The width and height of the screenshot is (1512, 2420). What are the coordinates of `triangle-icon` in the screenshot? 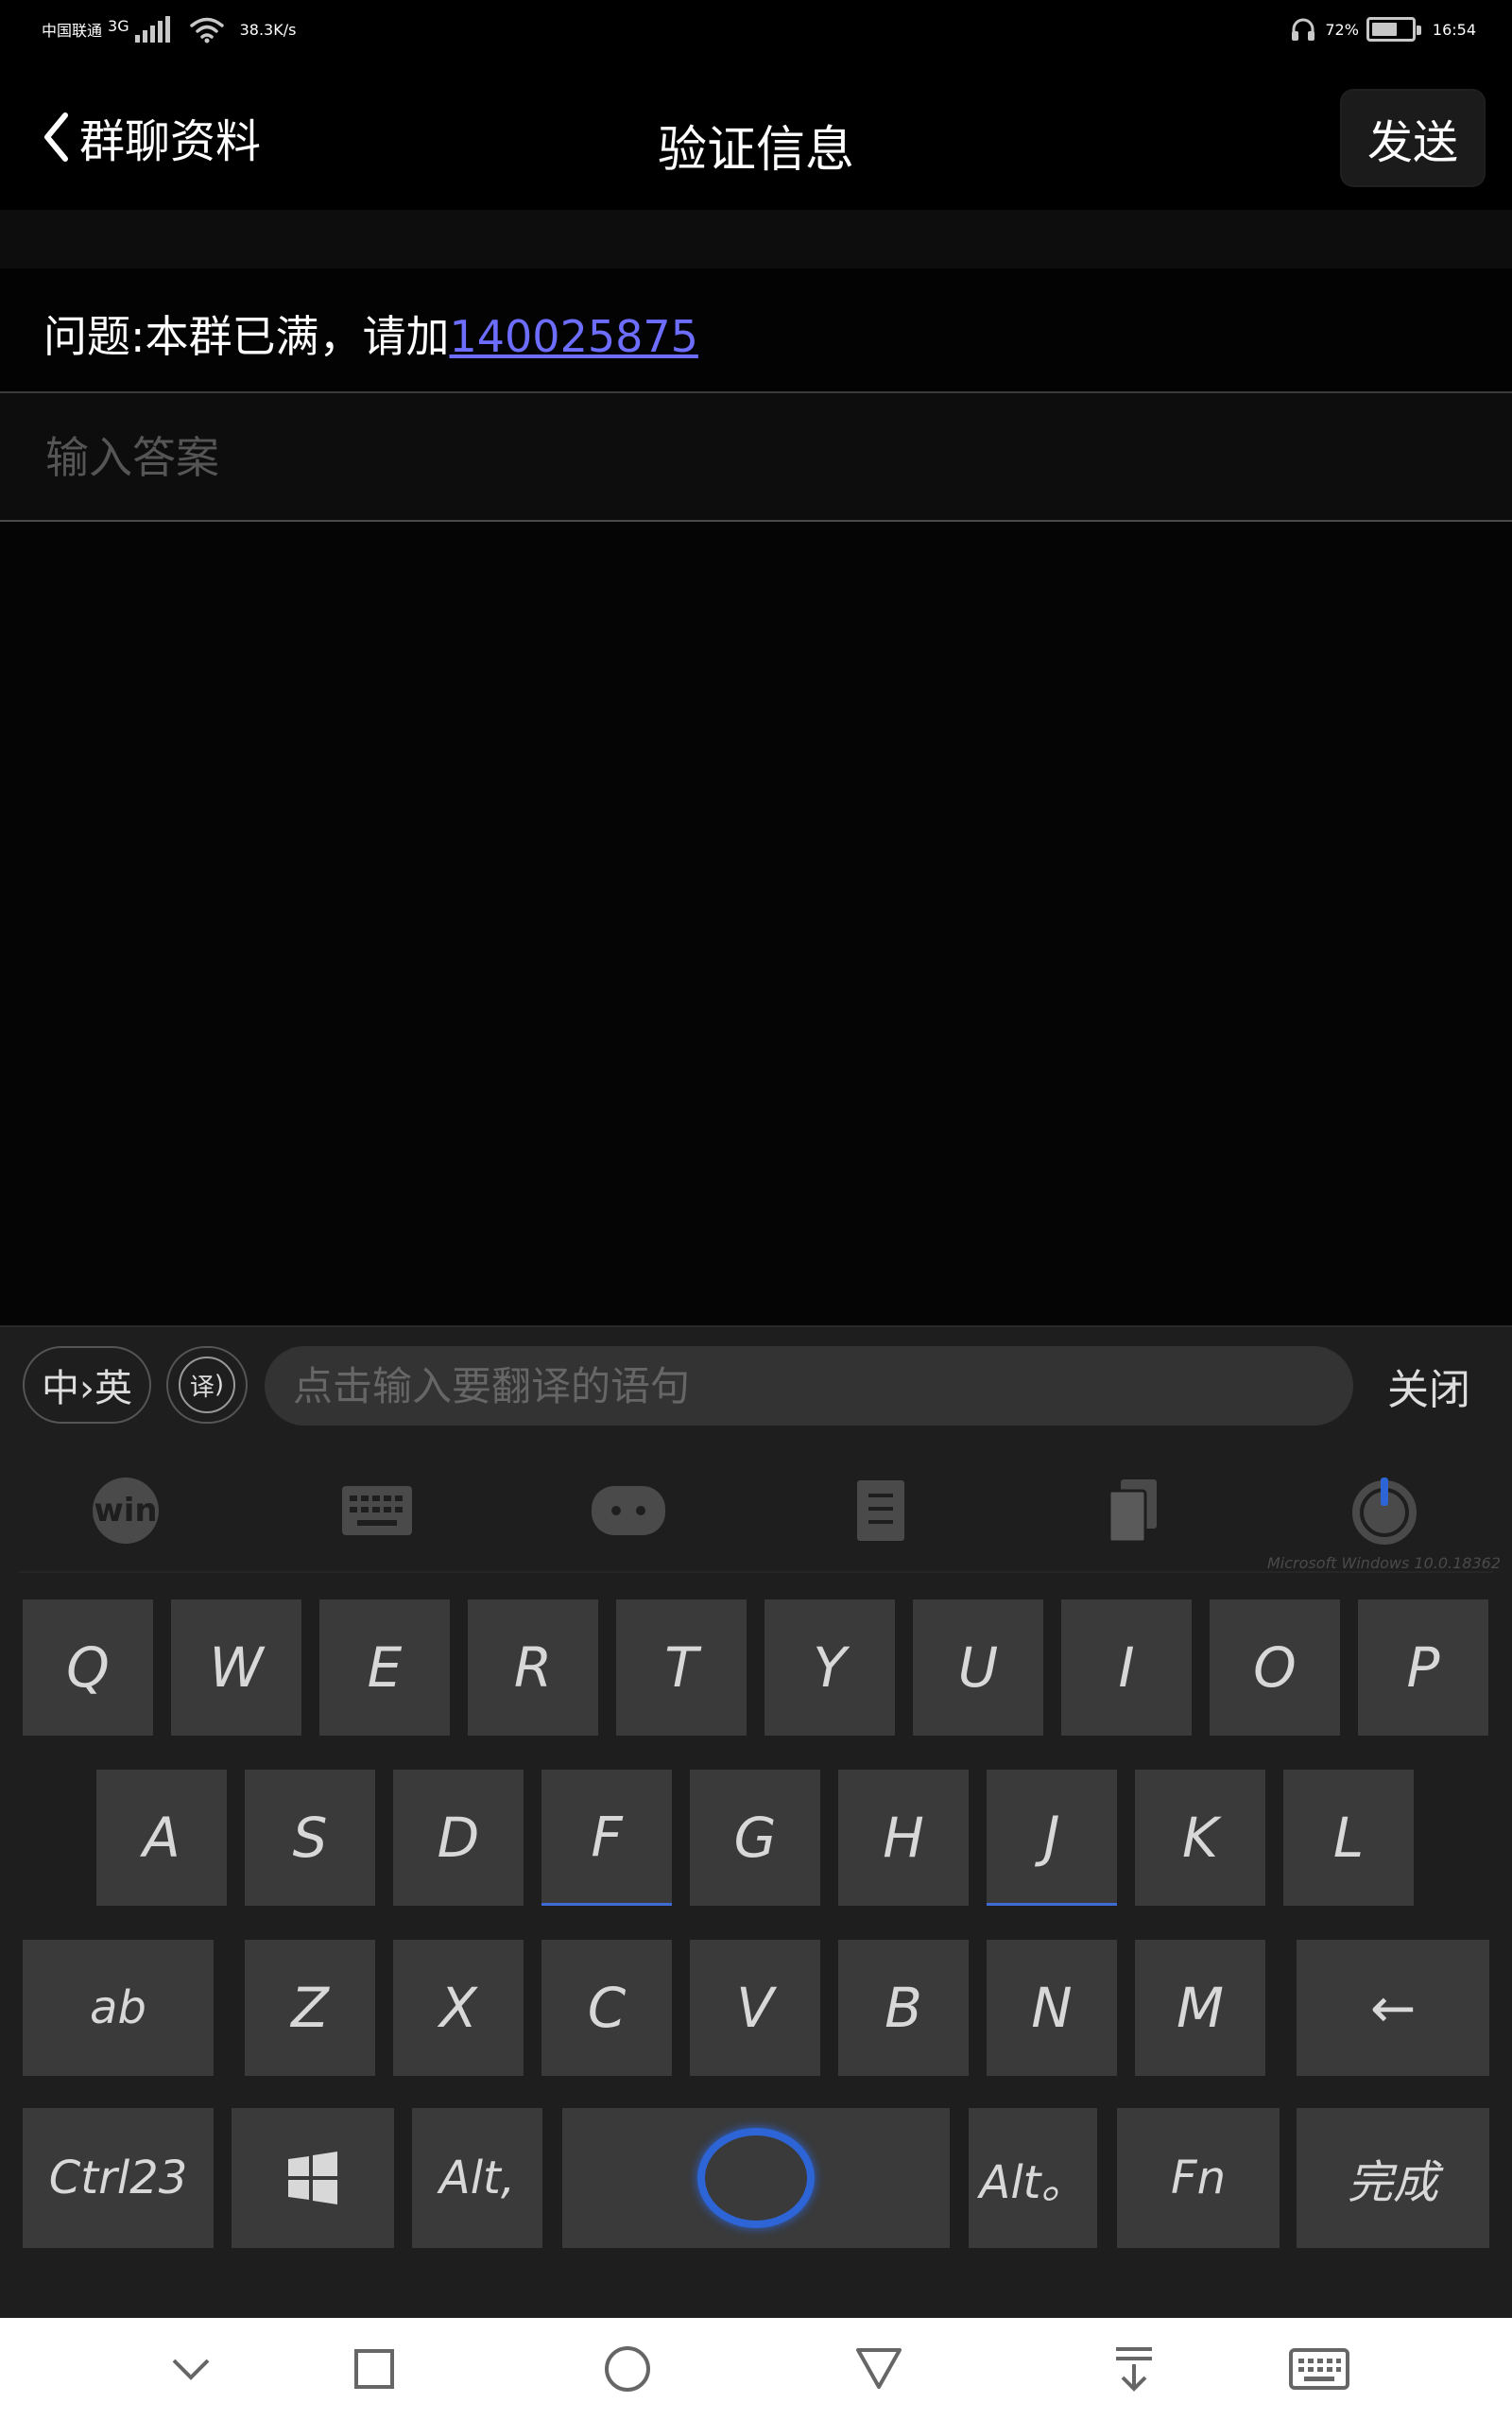 It's located at (879, 2368).